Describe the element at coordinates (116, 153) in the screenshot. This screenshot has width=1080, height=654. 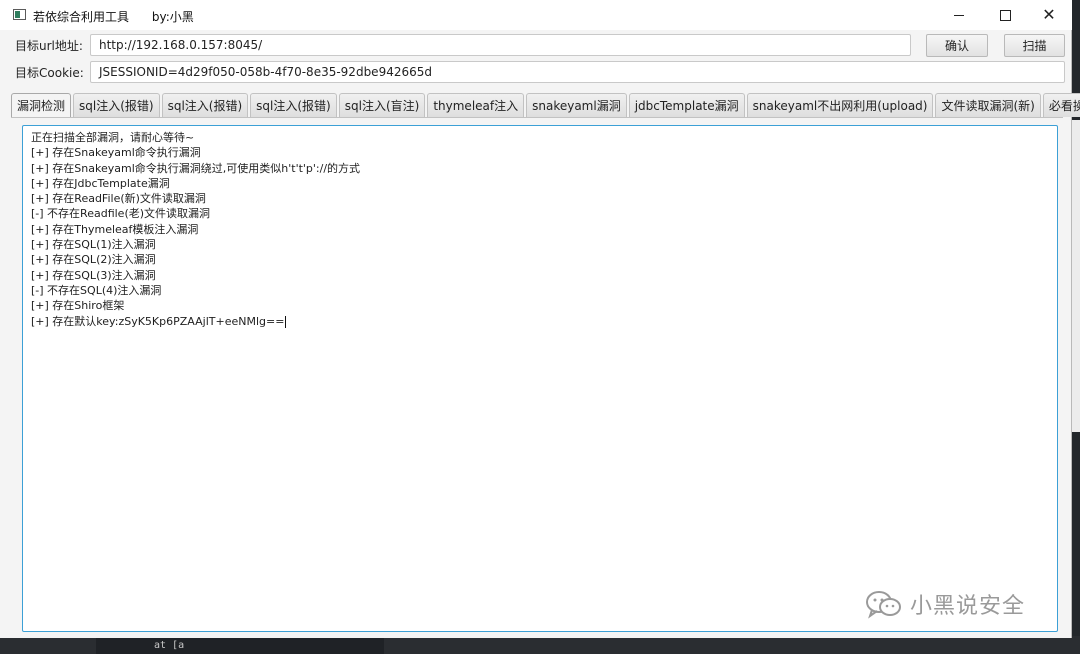
I see `log-line: [+] 存在Snakeyaml命令执行漏洞` at that location.